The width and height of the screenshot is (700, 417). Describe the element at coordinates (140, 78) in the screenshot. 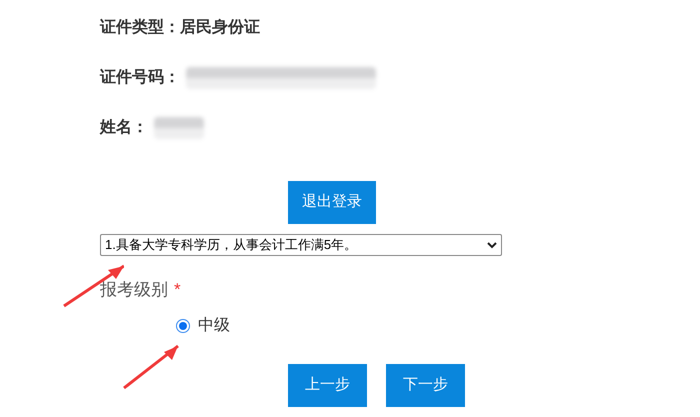

I see `field-label: 证件号码：` at that location.